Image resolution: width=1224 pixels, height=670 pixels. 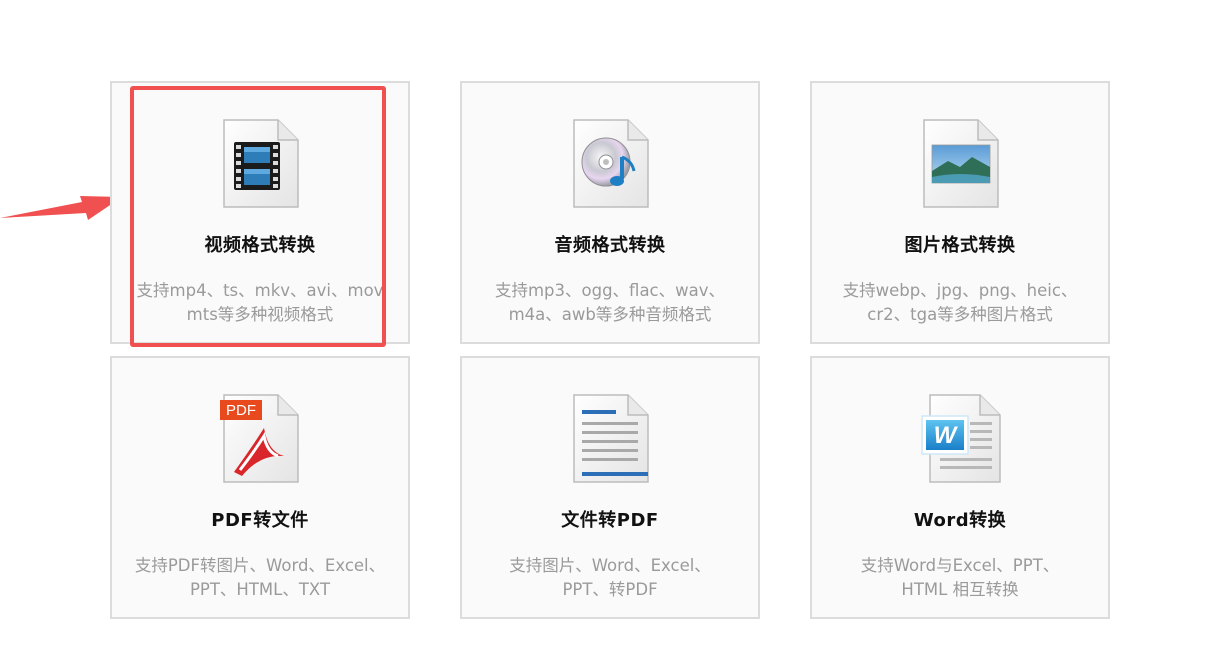 I want to click on card-description-line: 支持mp3、ogg、flac、wav、, so click(x=610, y=290).